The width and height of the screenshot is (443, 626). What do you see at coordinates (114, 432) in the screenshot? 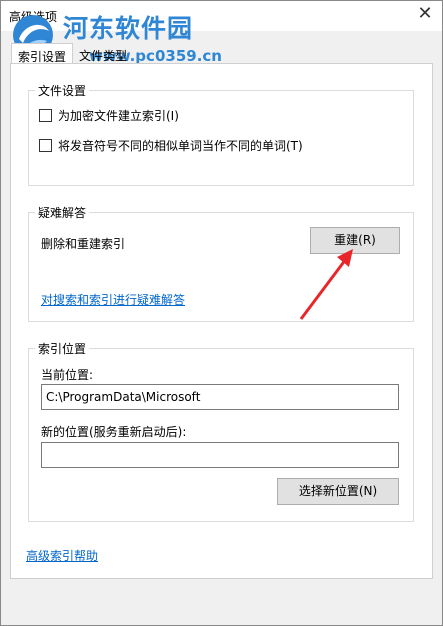
I see `new-location-label: 新的位置(服务重新启动后):` at bounding box center [114, 432].